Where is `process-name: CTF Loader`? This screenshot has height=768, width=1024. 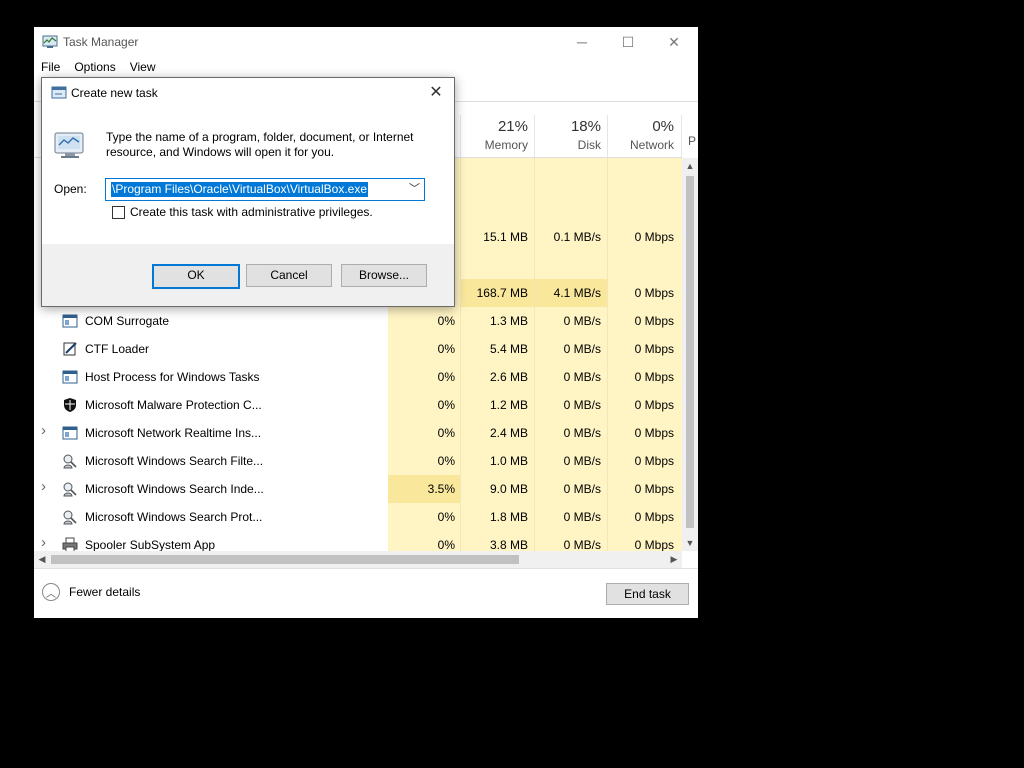
process-name: CTF Loader is located at coordinates (117, 349).